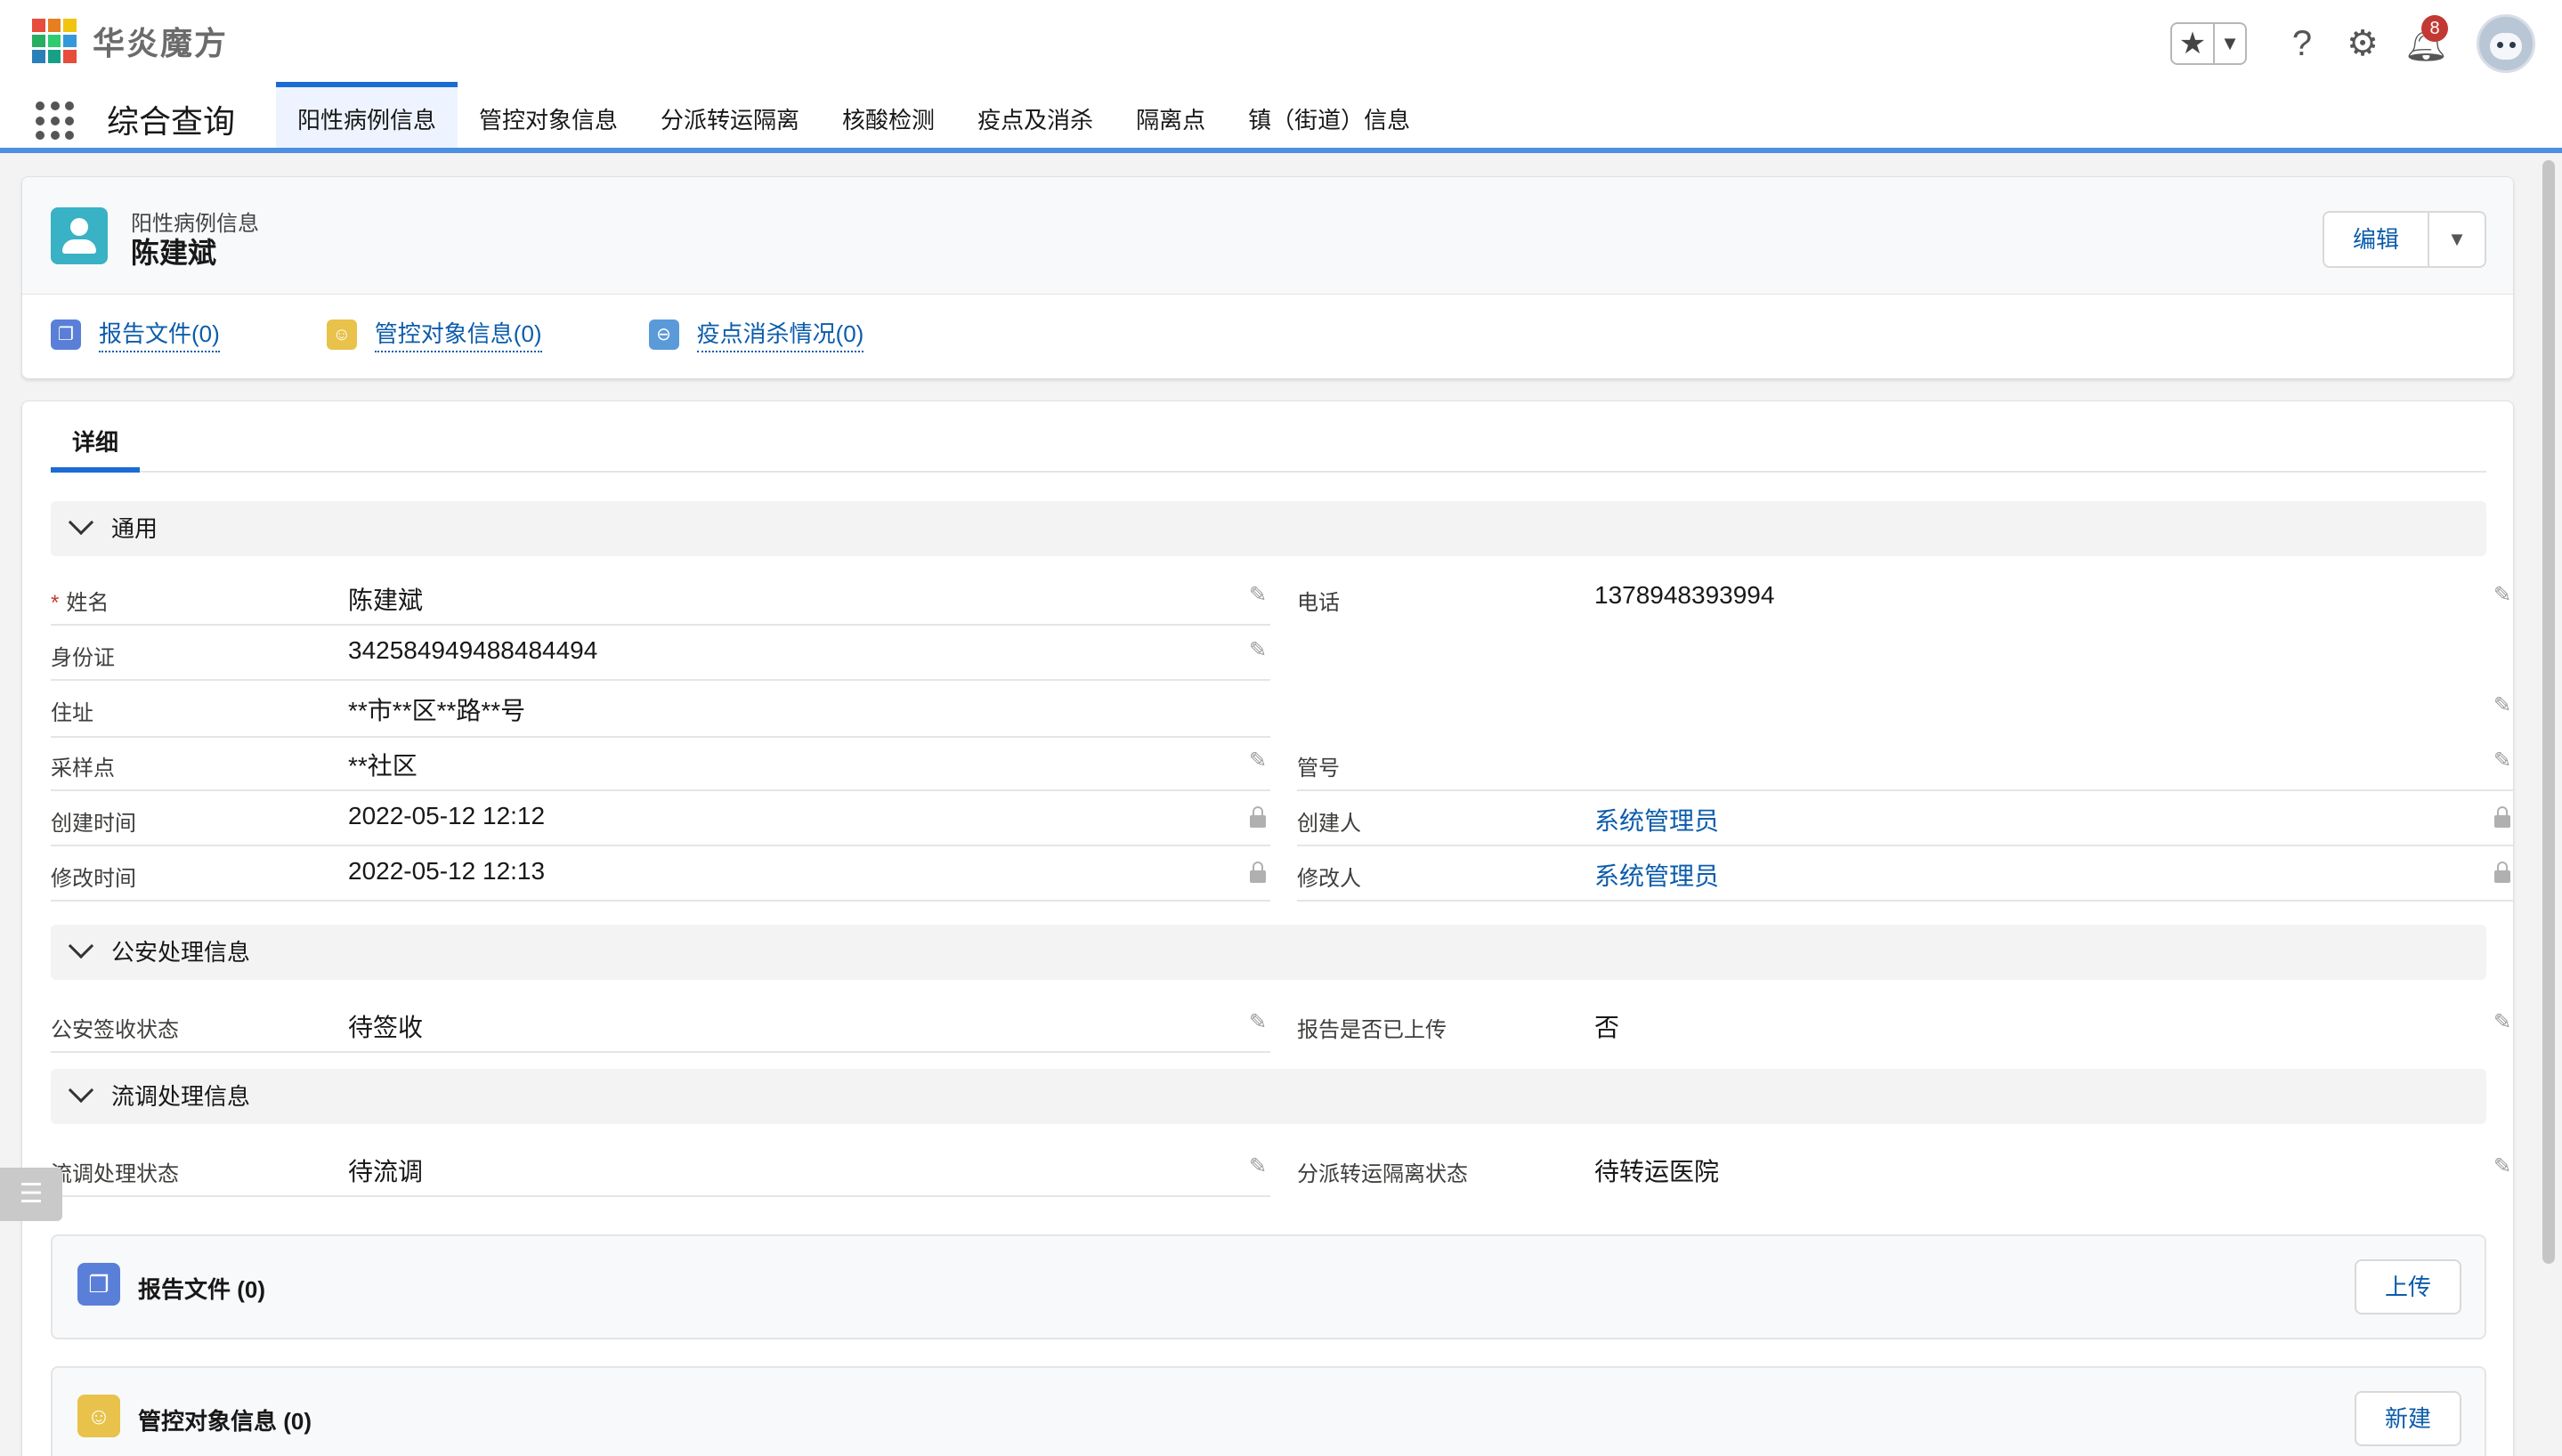  Describe the element at coordinates (181, 952) in the screenshot. I see `section-title: 公安处理信息` at that location.